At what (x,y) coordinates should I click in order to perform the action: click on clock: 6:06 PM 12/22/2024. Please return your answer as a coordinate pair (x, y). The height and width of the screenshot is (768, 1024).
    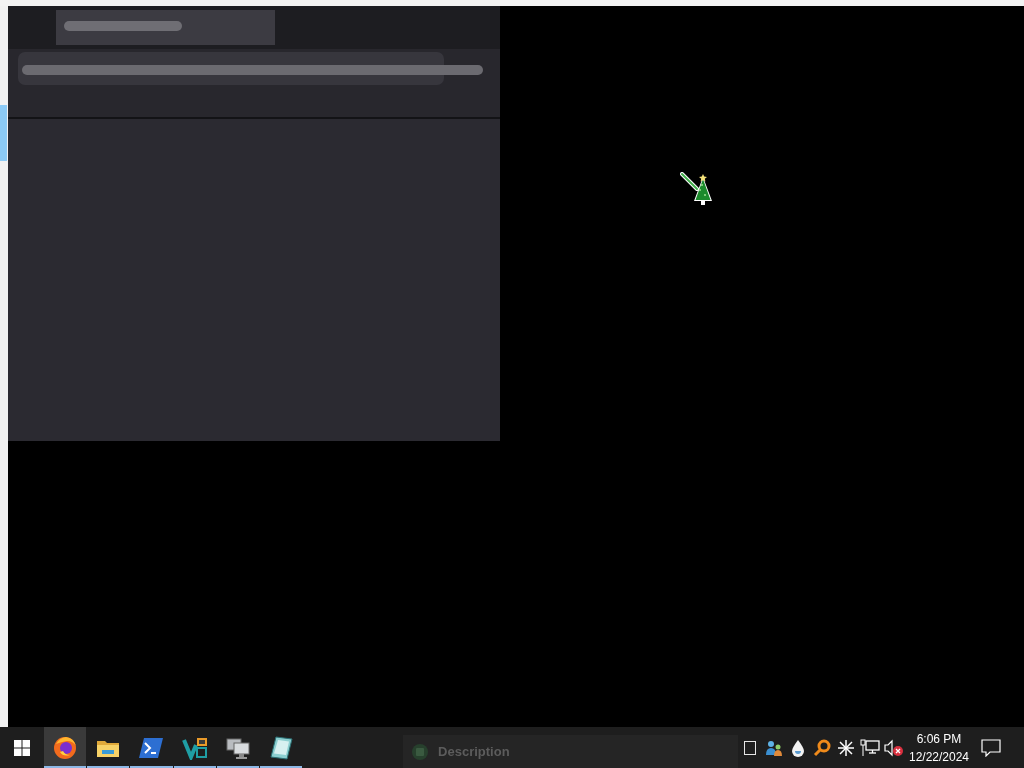
    Looking at the image, I should click on (939, 747).